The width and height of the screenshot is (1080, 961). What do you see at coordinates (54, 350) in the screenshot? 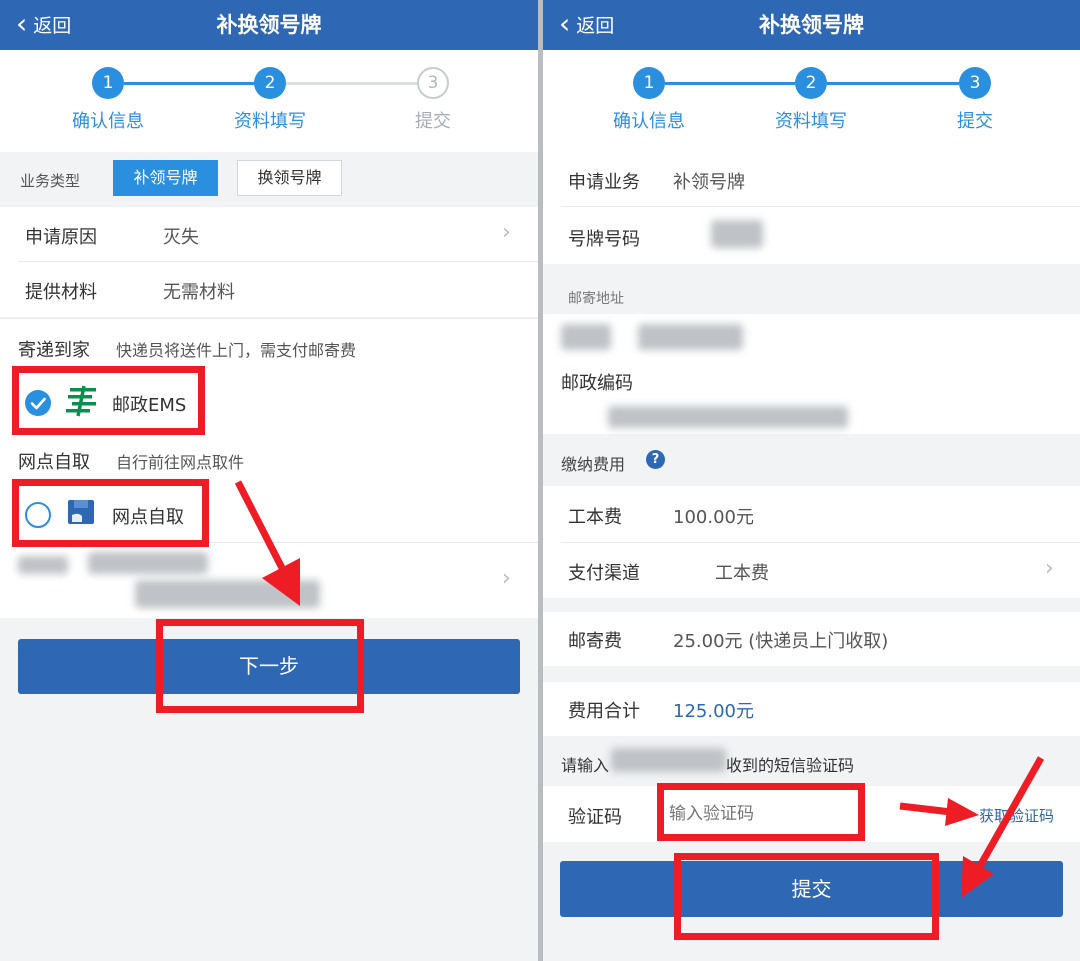
I see `delivery-label: 寄递到家` at bounding box center [54, 350].